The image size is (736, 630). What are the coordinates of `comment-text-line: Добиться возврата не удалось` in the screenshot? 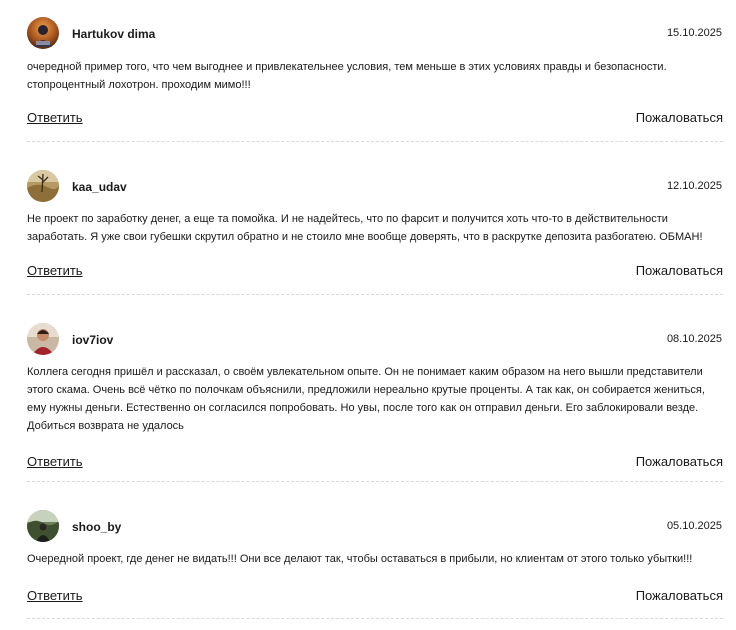 It's located at (105, 426).